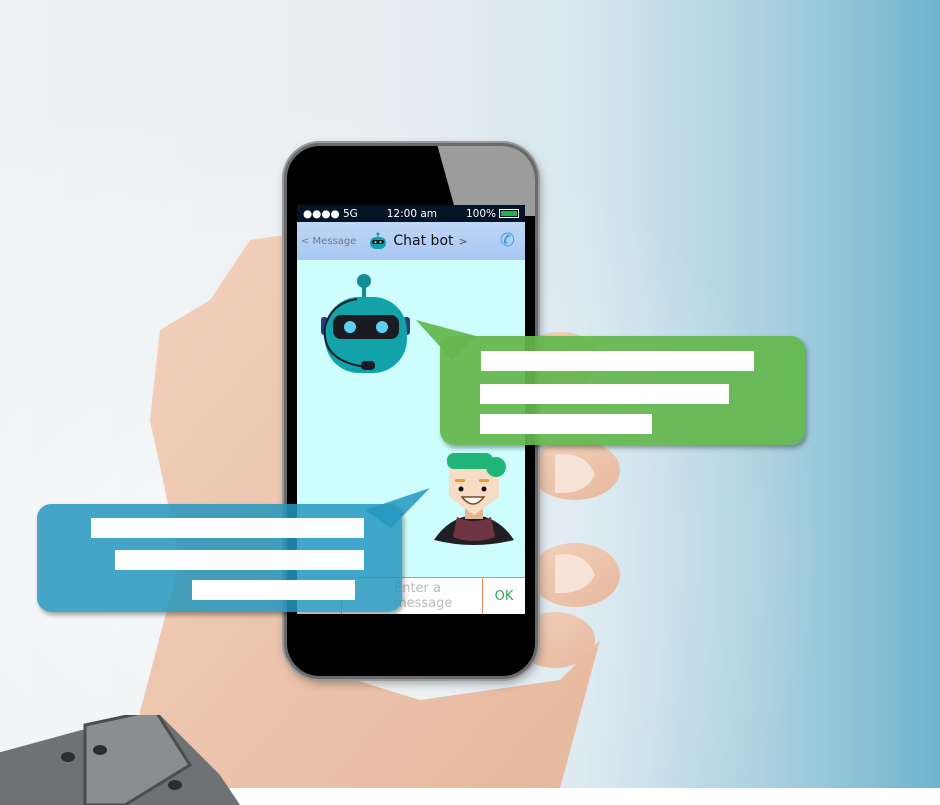  Describe the element at coordinates (423, 241) in the screenshot. I see `chat-title-text: Chat bot` at that location.